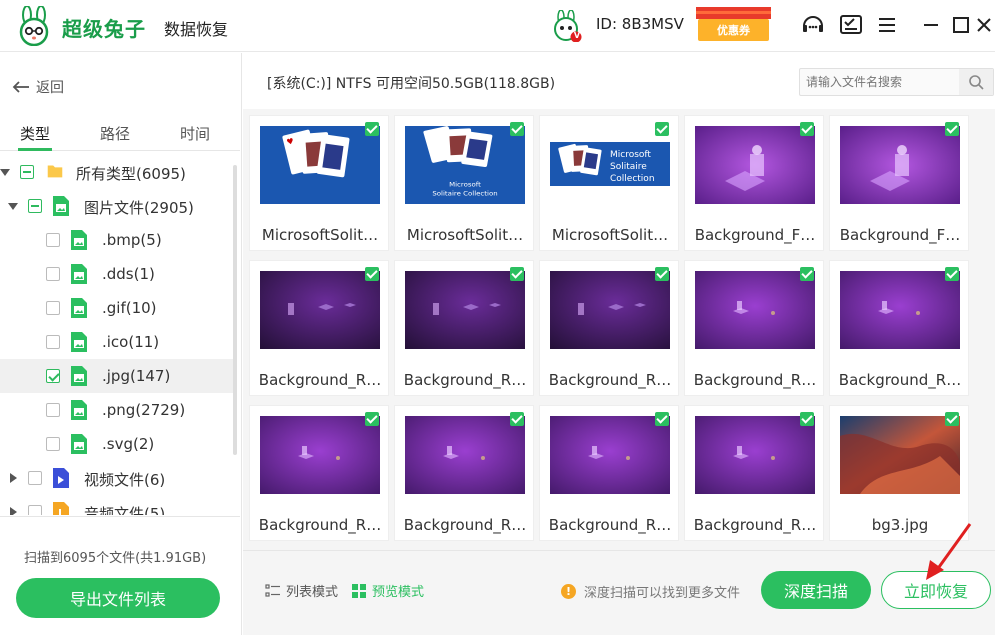 The width and height of the screenshot is (995, 635). I want to click on annotation-arrow-icon, so click(949, 551).